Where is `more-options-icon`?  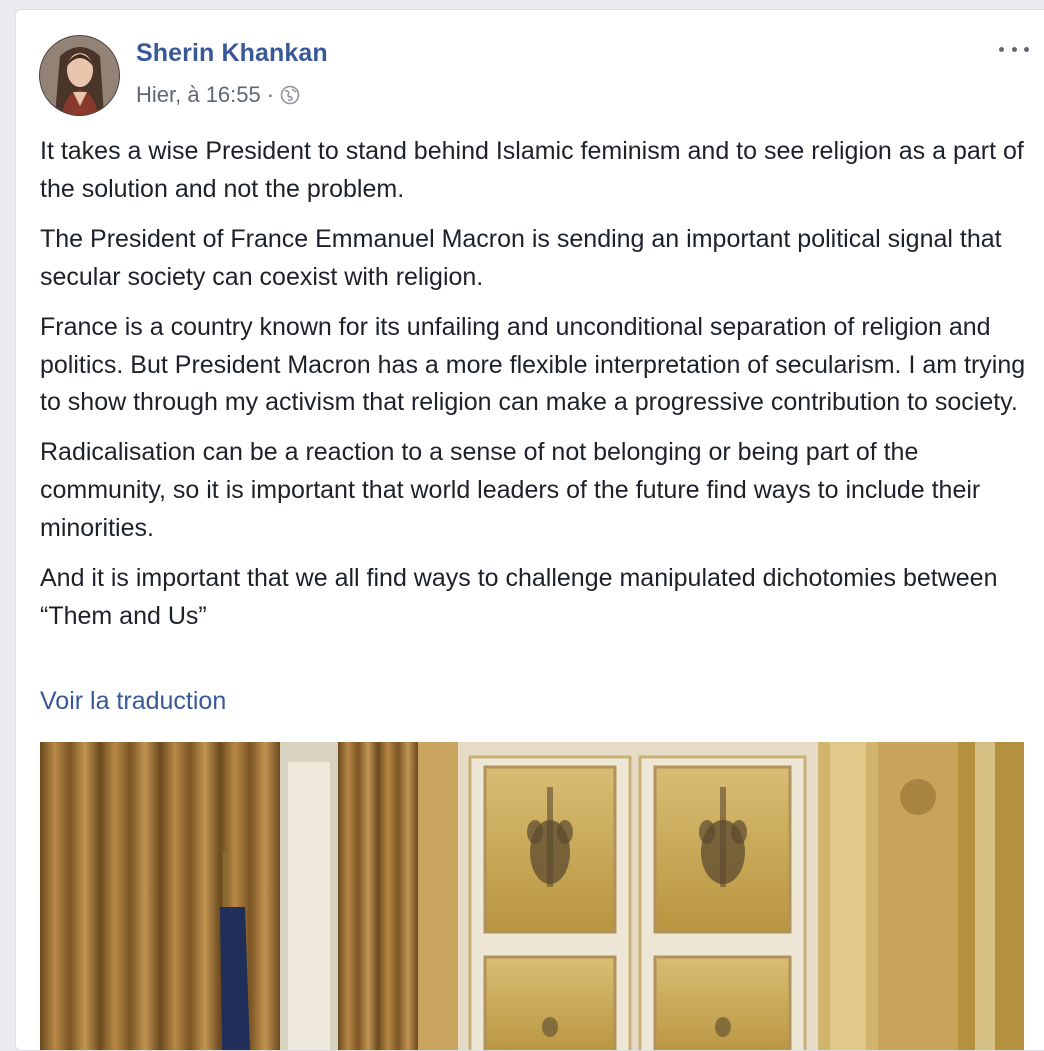 more-options-icon is located at coordinates (1014, 49).